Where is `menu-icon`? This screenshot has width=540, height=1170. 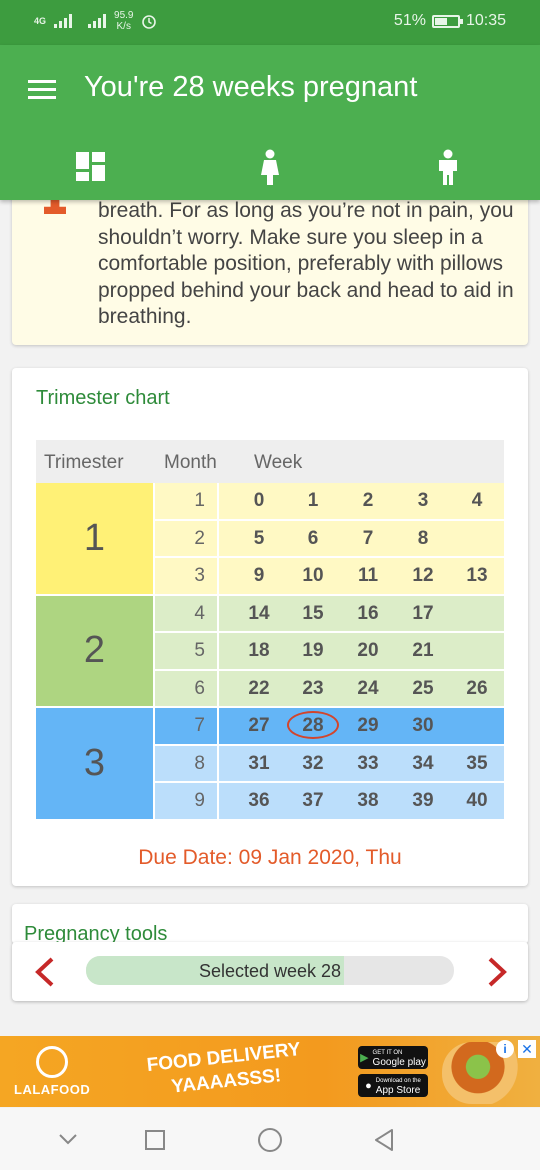
menu-icon is located at coordinates (42, 90).